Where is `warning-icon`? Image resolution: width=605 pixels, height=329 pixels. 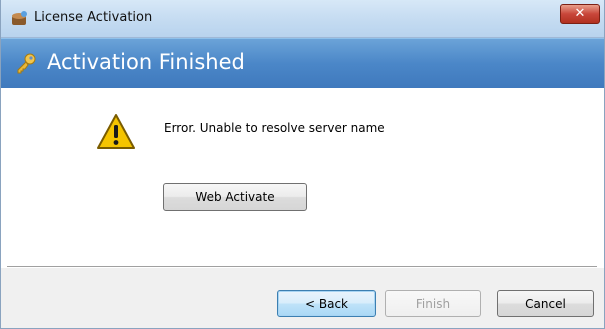
warning-icon is located at coordinates (116, 132).